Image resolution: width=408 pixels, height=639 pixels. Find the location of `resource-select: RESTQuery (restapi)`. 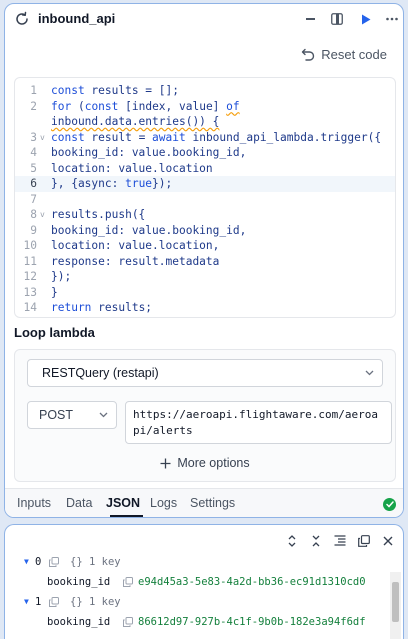

resource-select: RESTQuery (restapi) is located at coordinates (205, 373).